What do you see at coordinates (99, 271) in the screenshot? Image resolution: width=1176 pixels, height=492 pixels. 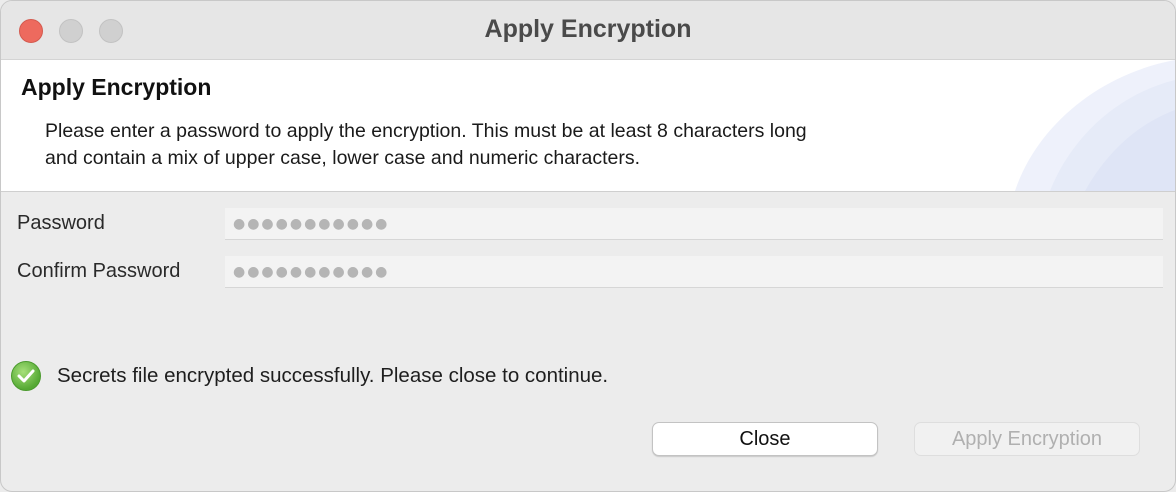 I see `confirm-password-label: Confirm Password` at bounding box center [99, 271].